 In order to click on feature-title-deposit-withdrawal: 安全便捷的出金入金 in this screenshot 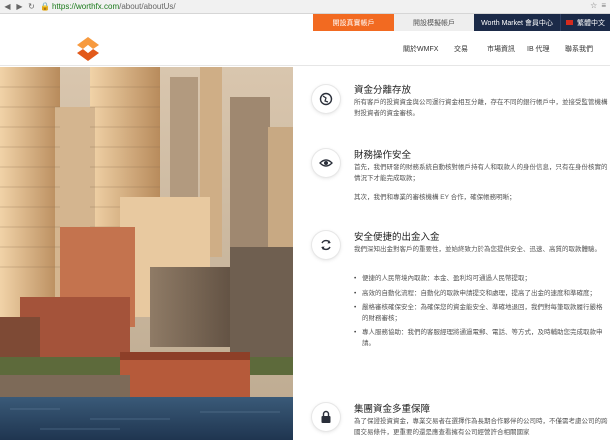, I will do `click(397, 237)`.